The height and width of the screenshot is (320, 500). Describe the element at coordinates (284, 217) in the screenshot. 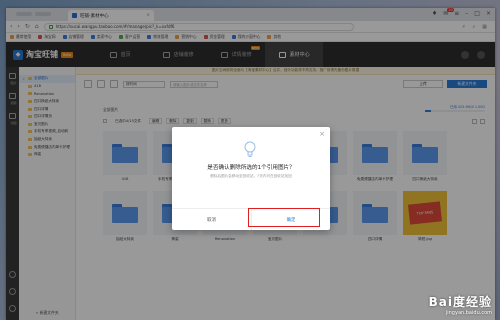

I see `highlight-box` at that location.